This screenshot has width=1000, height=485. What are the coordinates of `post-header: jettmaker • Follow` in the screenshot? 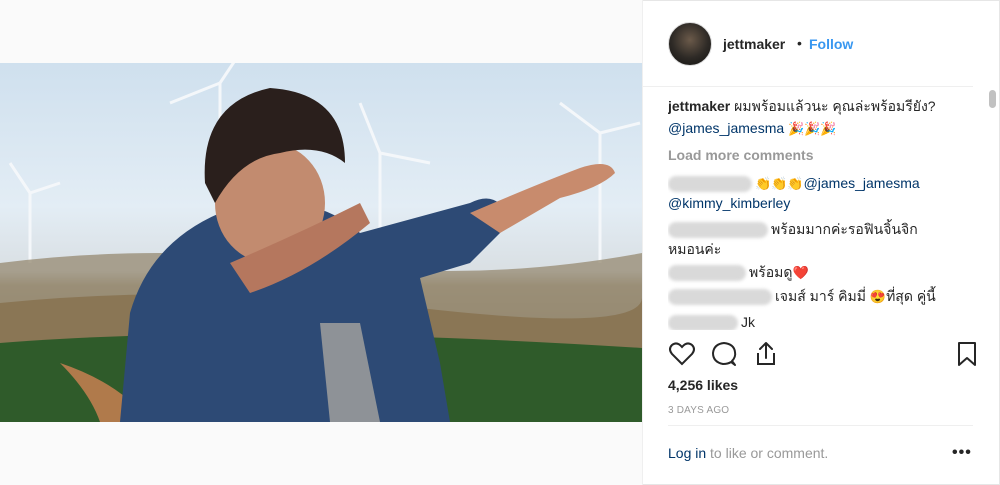 It's located at (808, 43).